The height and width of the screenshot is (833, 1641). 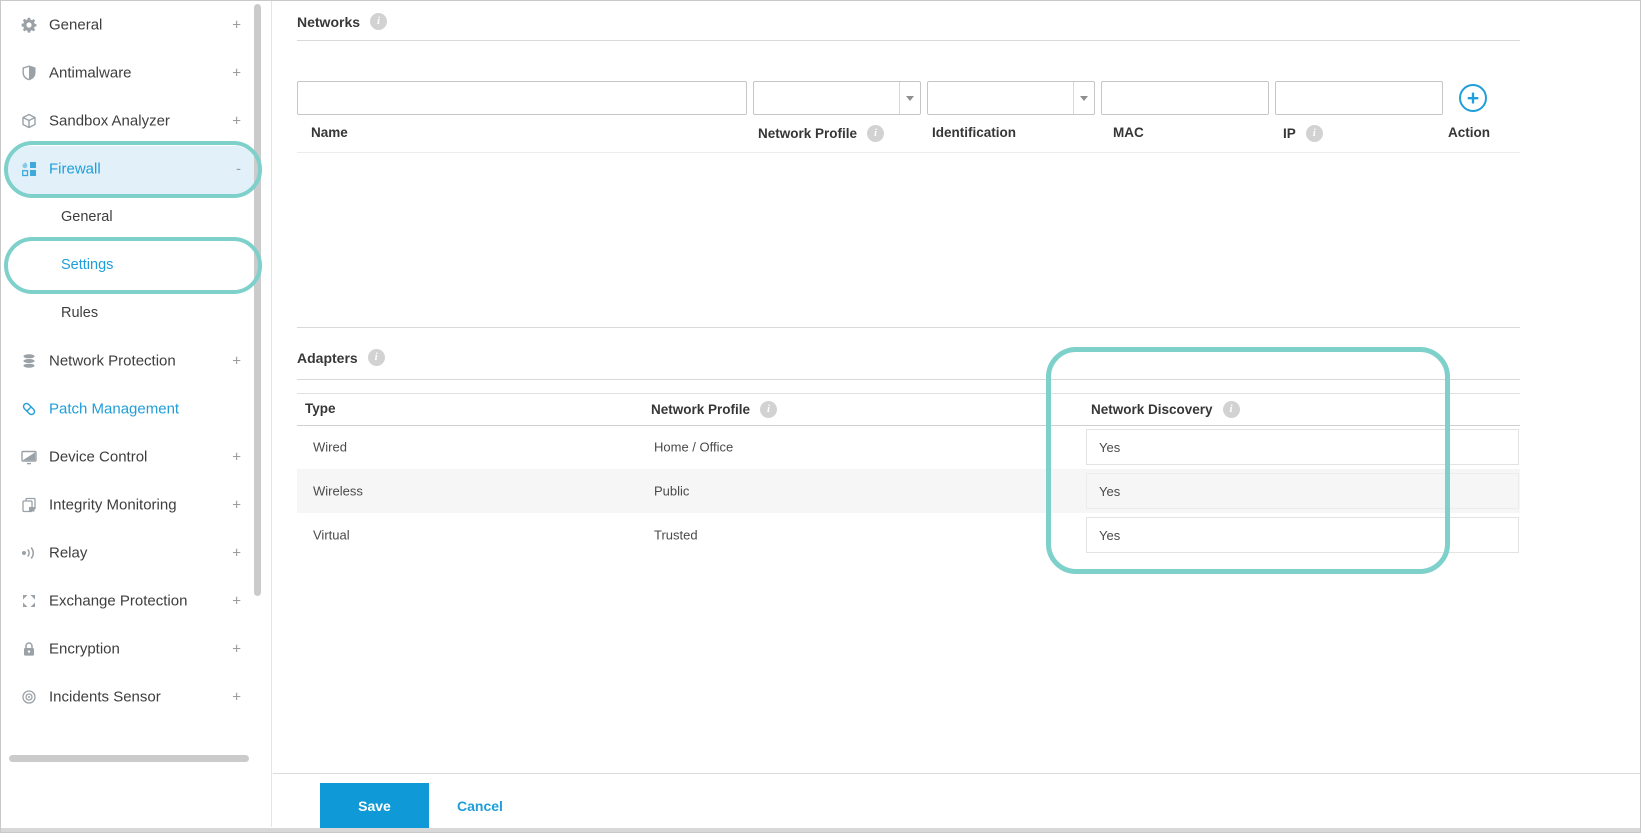 What do you see at coordinates (132, 265) in the screenshot?
I see `sidebar-subitem-firewall-settings: Settings` at bounding box center [132, 265].